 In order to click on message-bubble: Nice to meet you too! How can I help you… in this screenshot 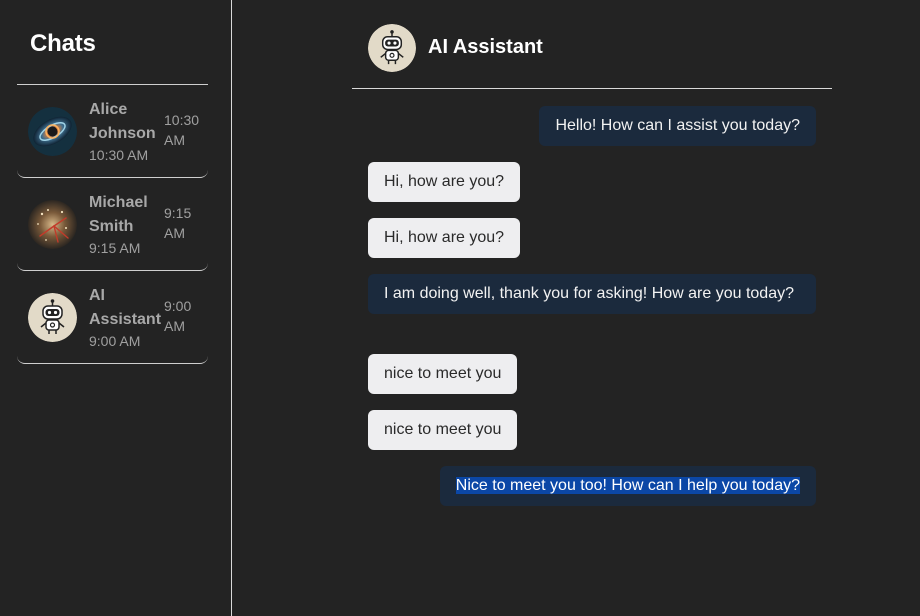, I will do `click(627, 486)`.